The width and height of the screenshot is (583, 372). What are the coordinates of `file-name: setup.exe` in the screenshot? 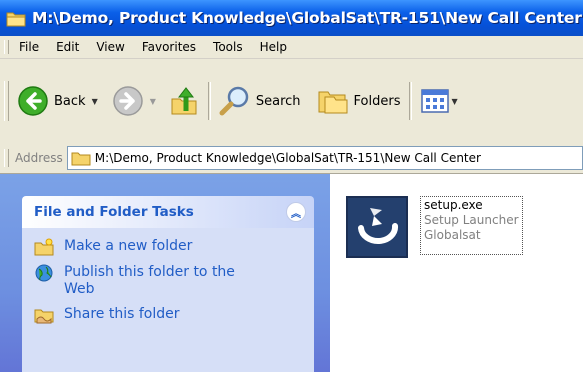 It's located at (453, 205).